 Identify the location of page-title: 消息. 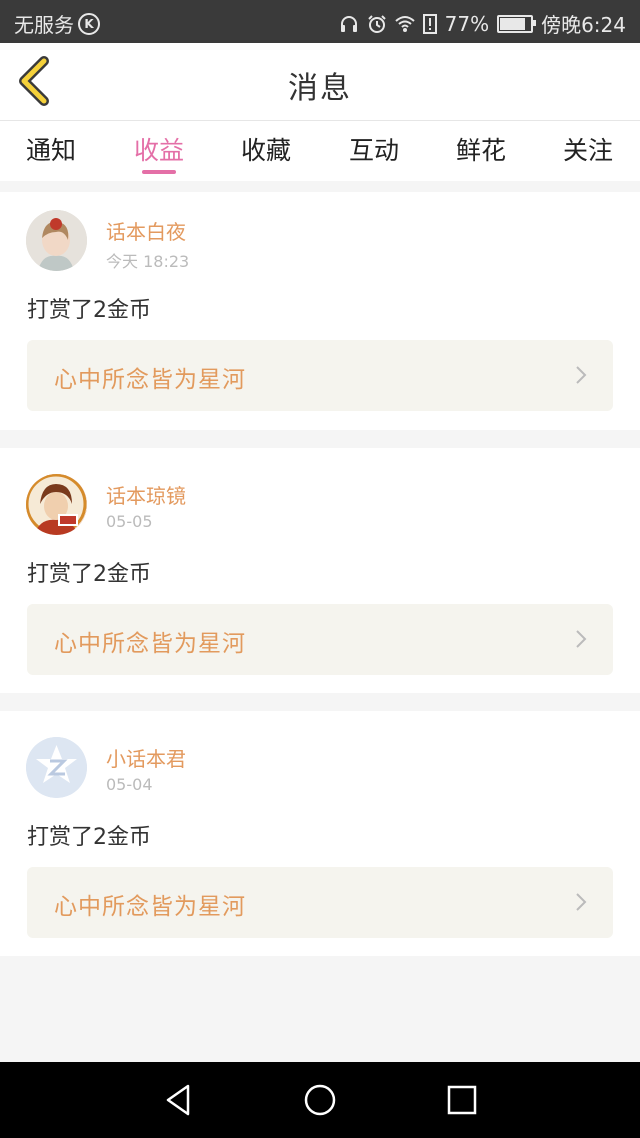
(320, 88).